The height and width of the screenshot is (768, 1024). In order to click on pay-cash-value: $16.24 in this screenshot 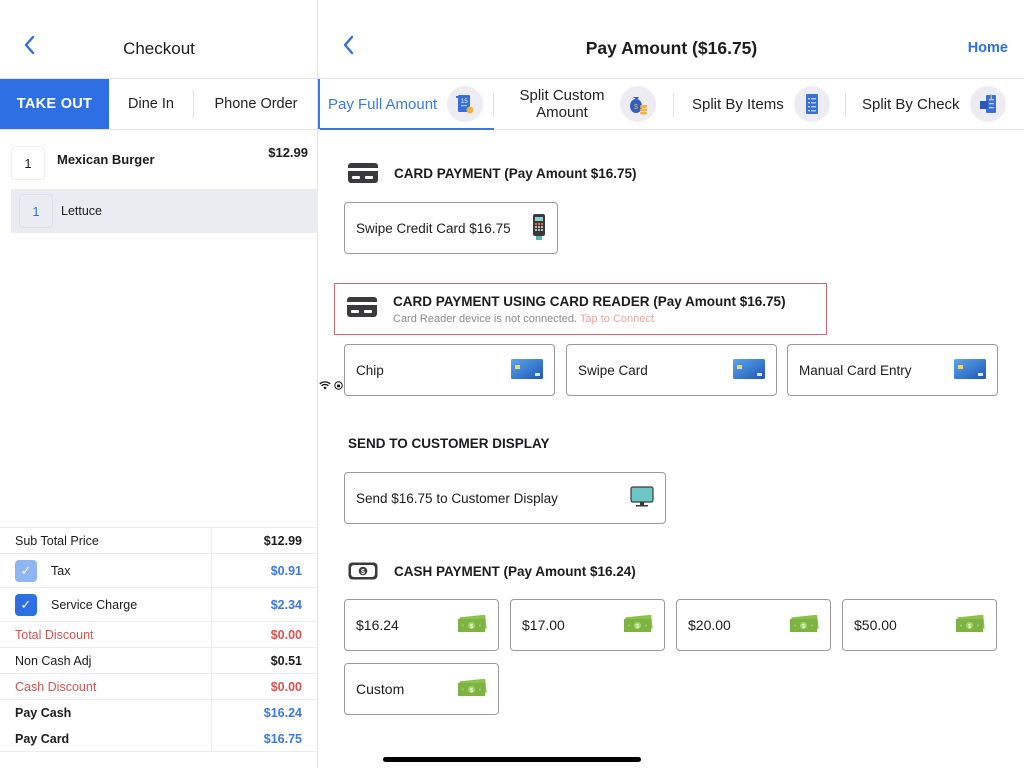, I will do `click(282, 713)`.